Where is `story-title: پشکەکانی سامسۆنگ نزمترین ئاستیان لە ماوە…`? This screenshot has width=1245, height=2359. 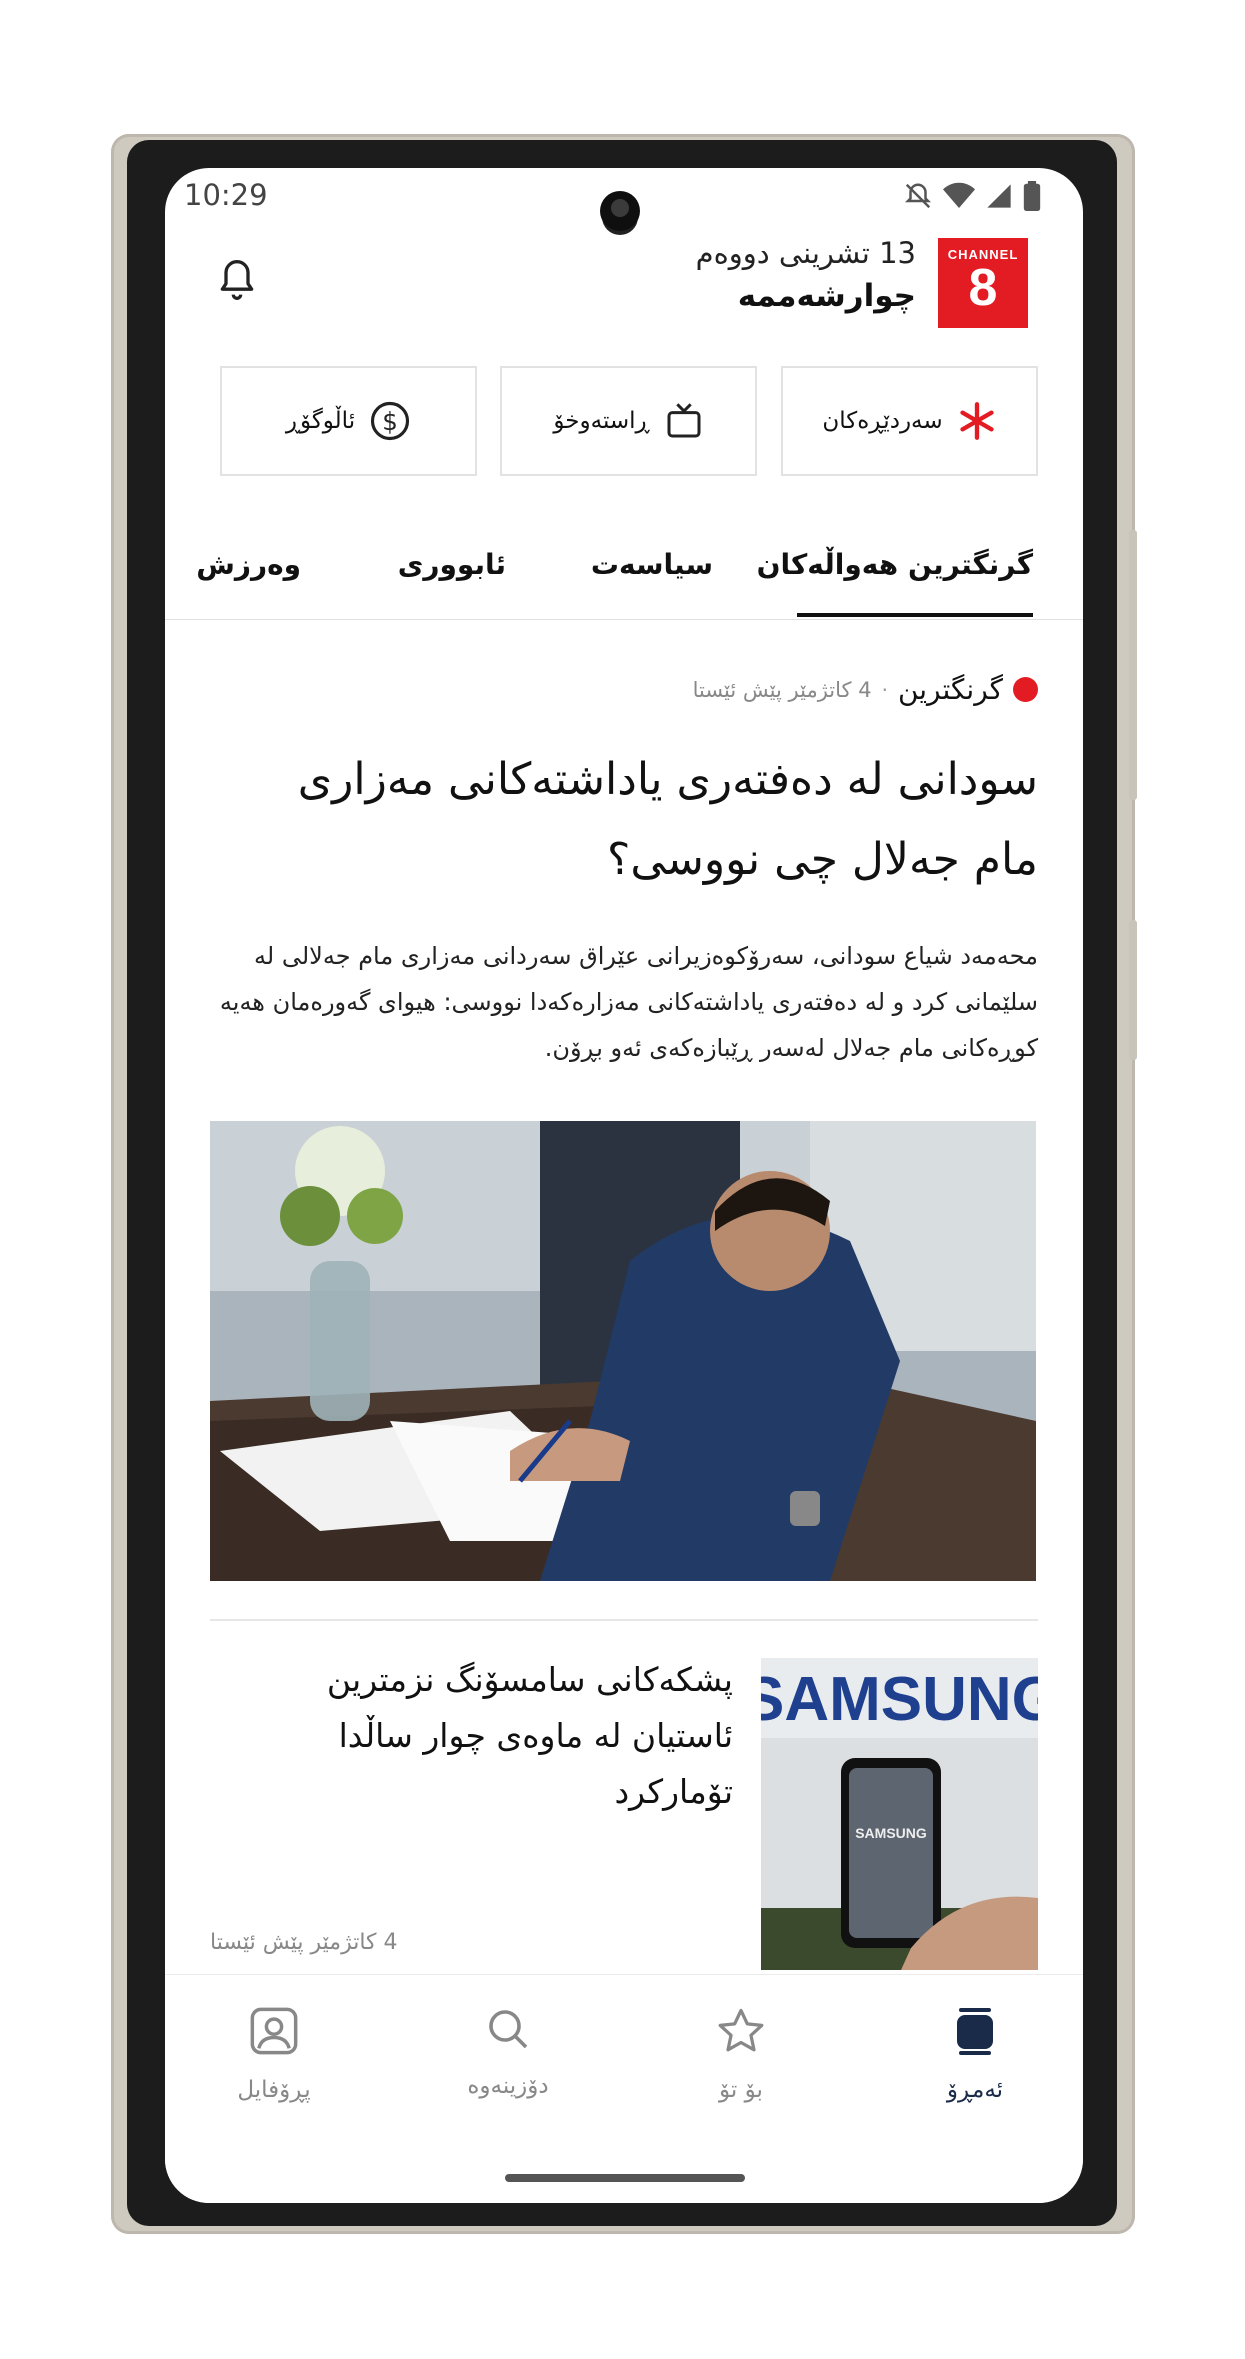
story-title: پشکەکانی سامسۆنگ نزمترین ئاستیان لە ماوە… is located at coordinates (509, 1736).